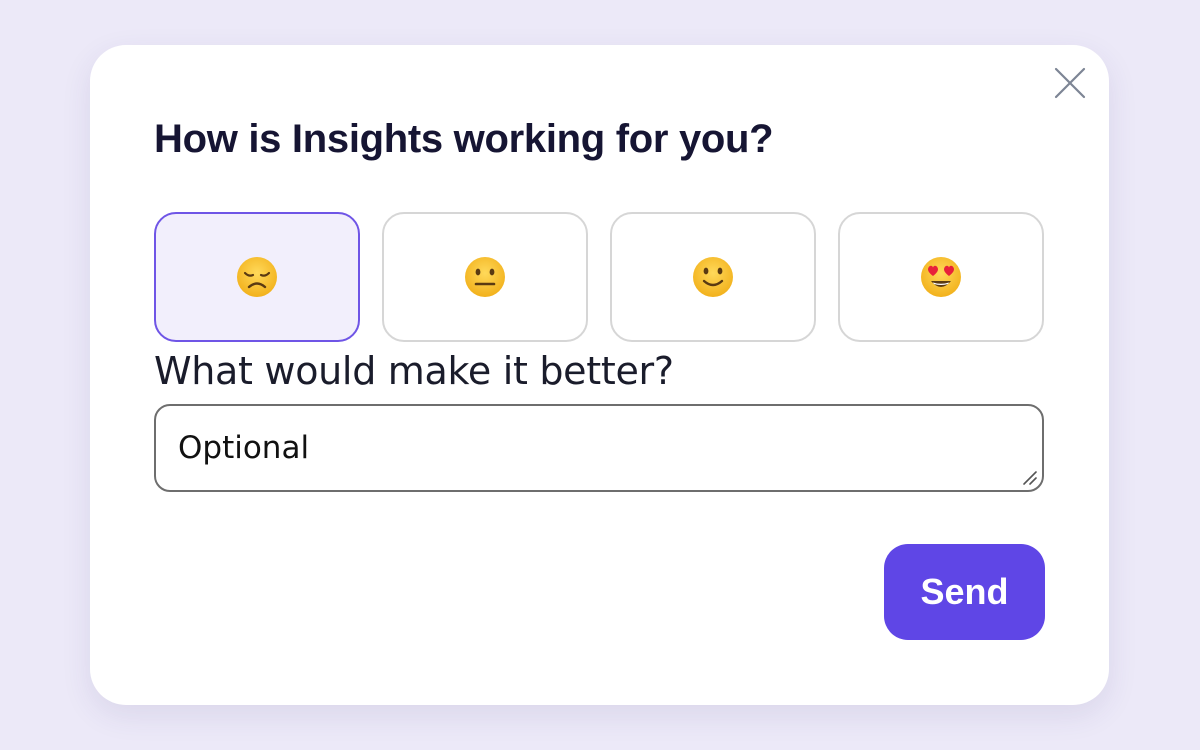  What do you see at coordinates (599, 277) in the screenshot?
I see `rating-options` at bounding box center [599, 277].